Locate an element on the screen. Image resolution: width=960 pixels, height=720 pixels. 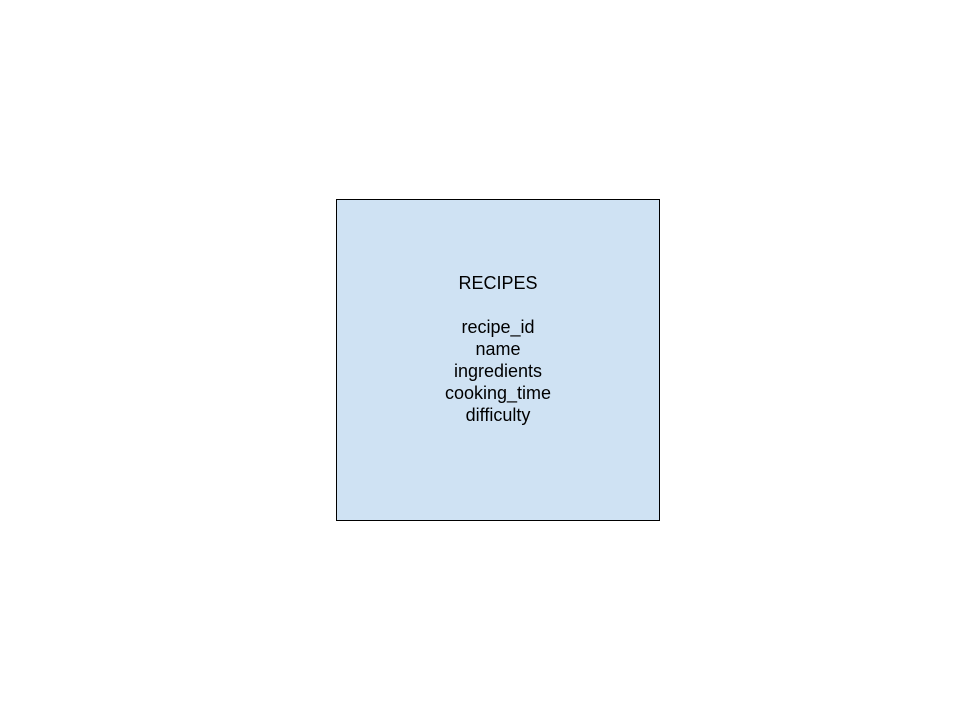
attribute-ingredients: ingredients is located at coordinates (498, 371).